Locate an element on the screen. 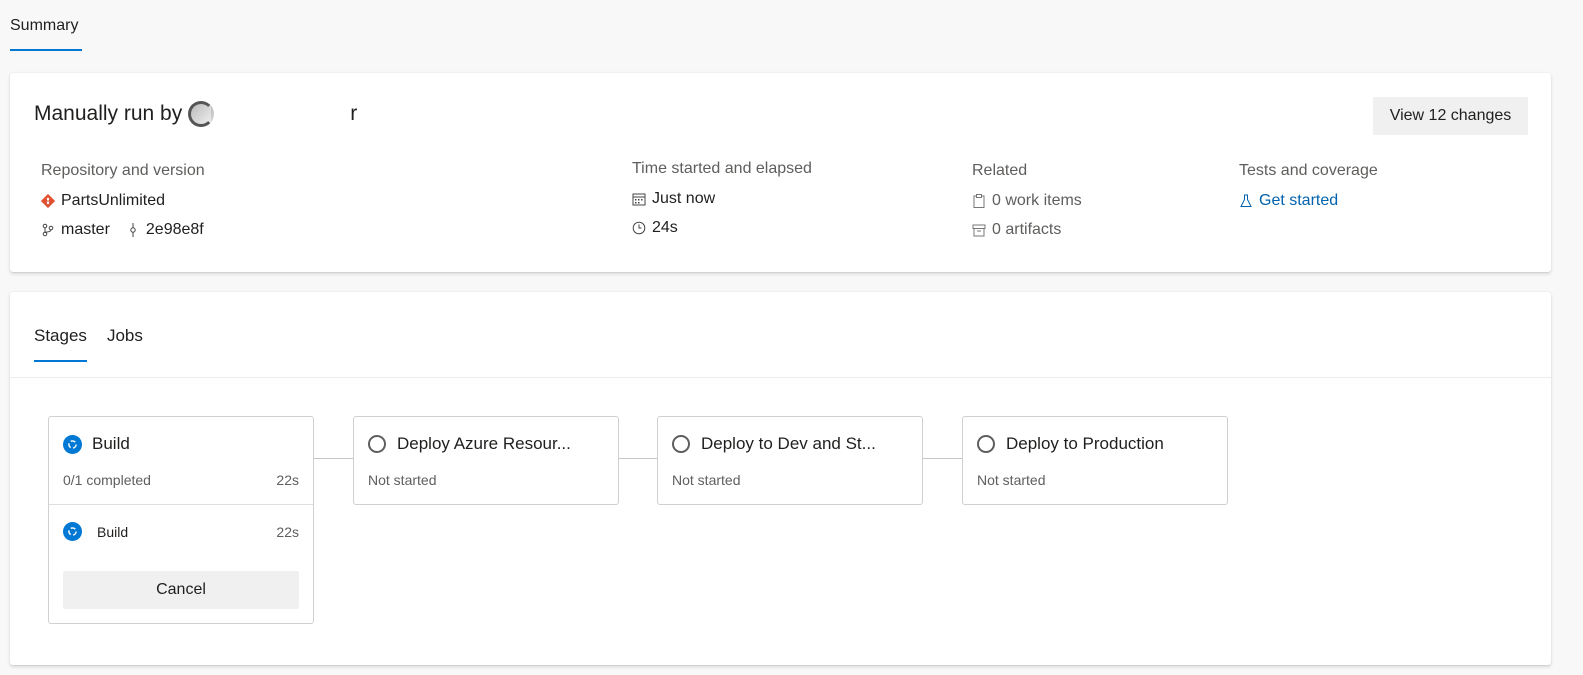 The image size is (1583, 675). commit-icon is located at coordinates (133, 229).